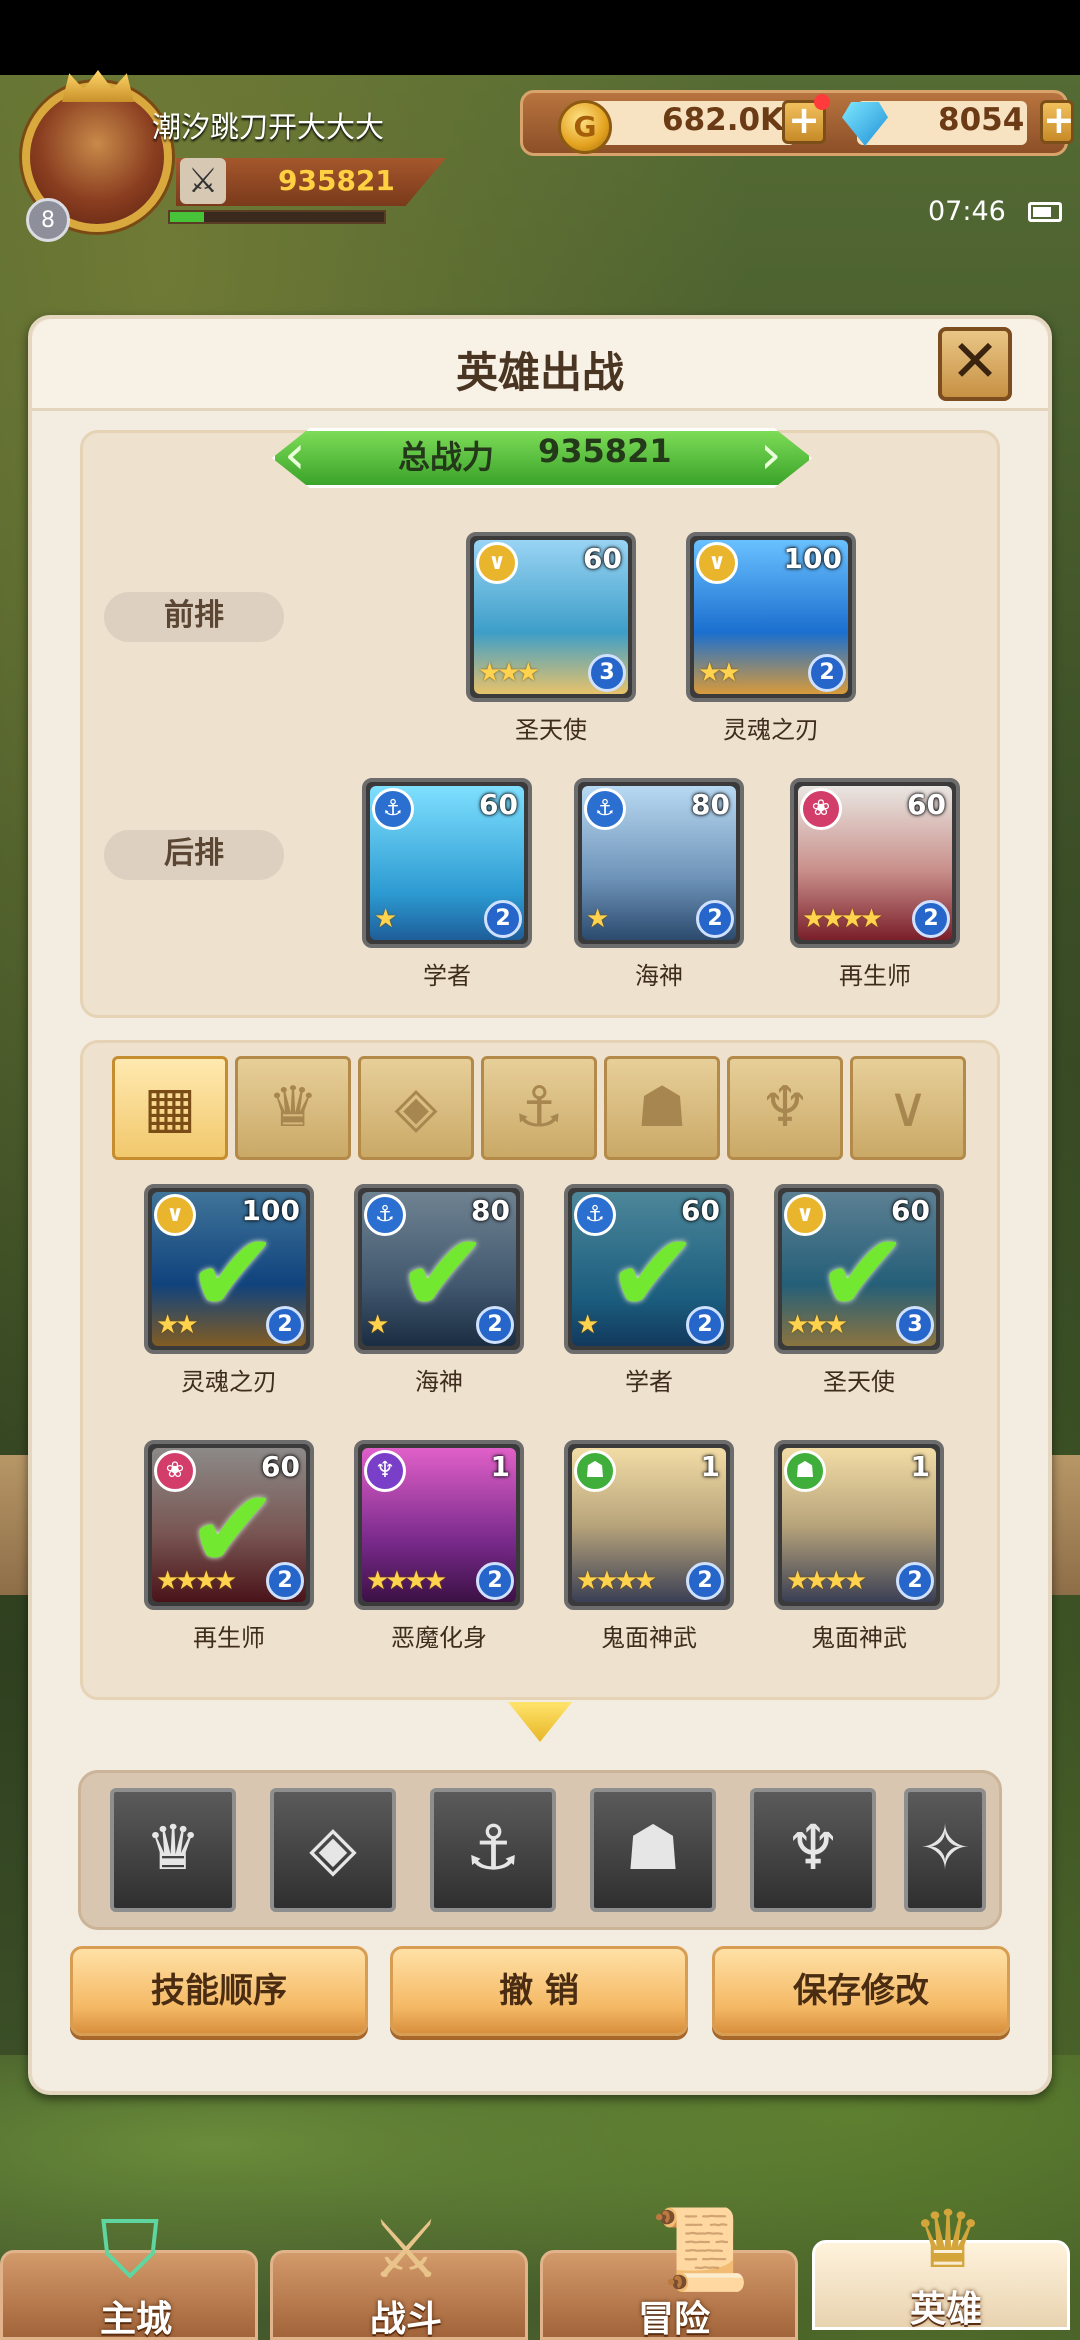 This screenshot has height=2340, width=1080. What do you see at coordinates (673, 2319) in the screenshot?
I see `tab-adventure-label: 冒险` at bounding box center [673, 2319].